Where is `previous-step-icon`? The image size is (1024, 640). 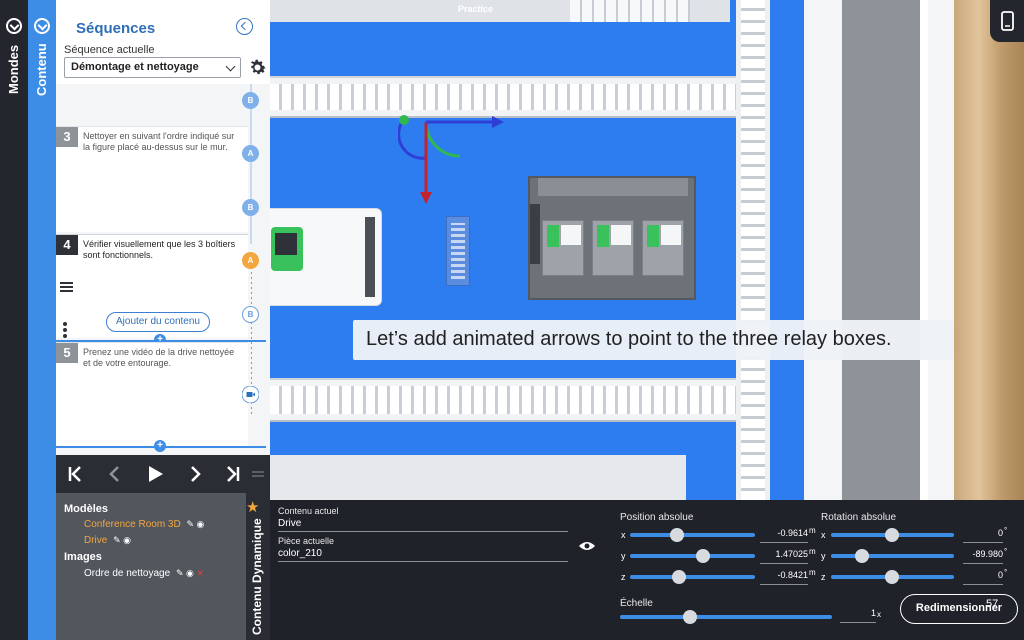
previous-step-icon is located at coordinates (115, 474).